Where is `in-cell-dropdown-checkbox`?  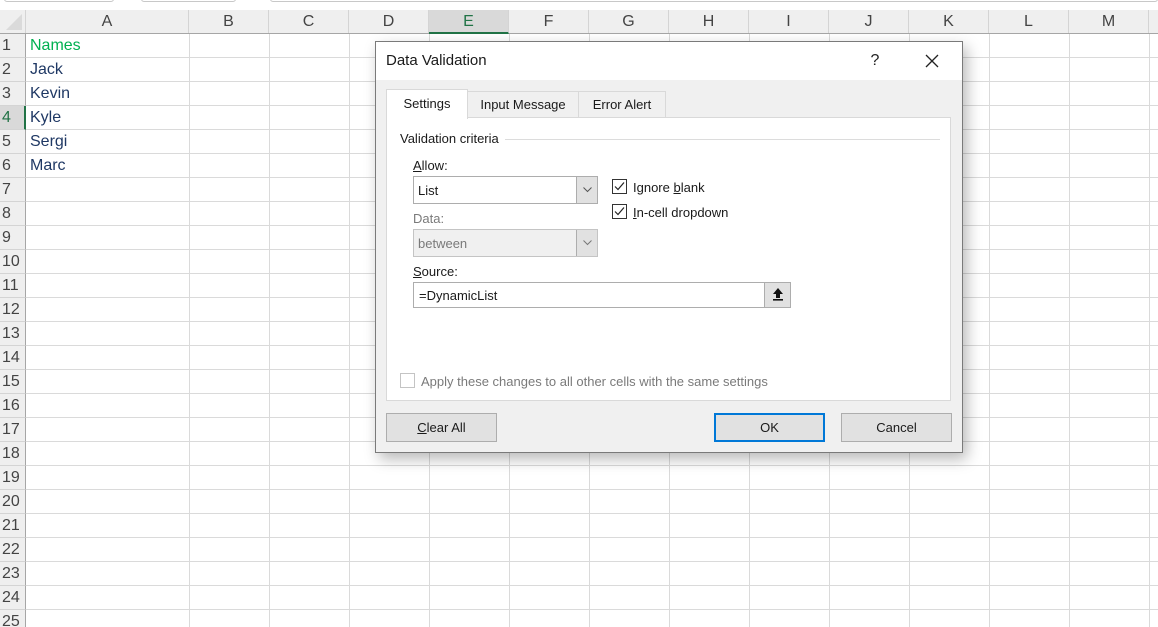
in-cell-dropdown-checkbox is located at coordinates (619, 211).